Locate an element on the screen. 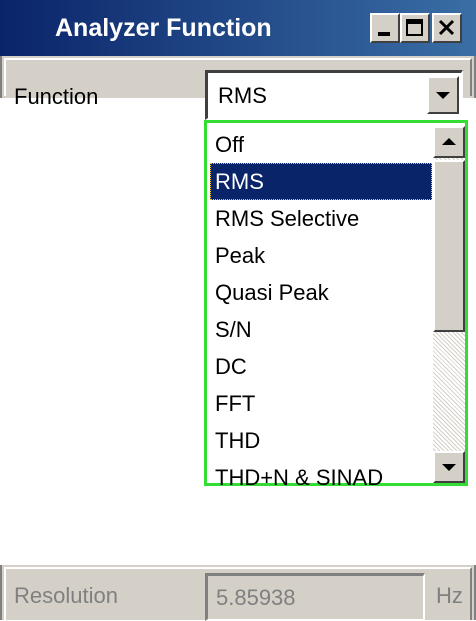 The height and width of the screenshot is (621, 476). option-item: Quasi Peak is located at coordinates (321, 292).